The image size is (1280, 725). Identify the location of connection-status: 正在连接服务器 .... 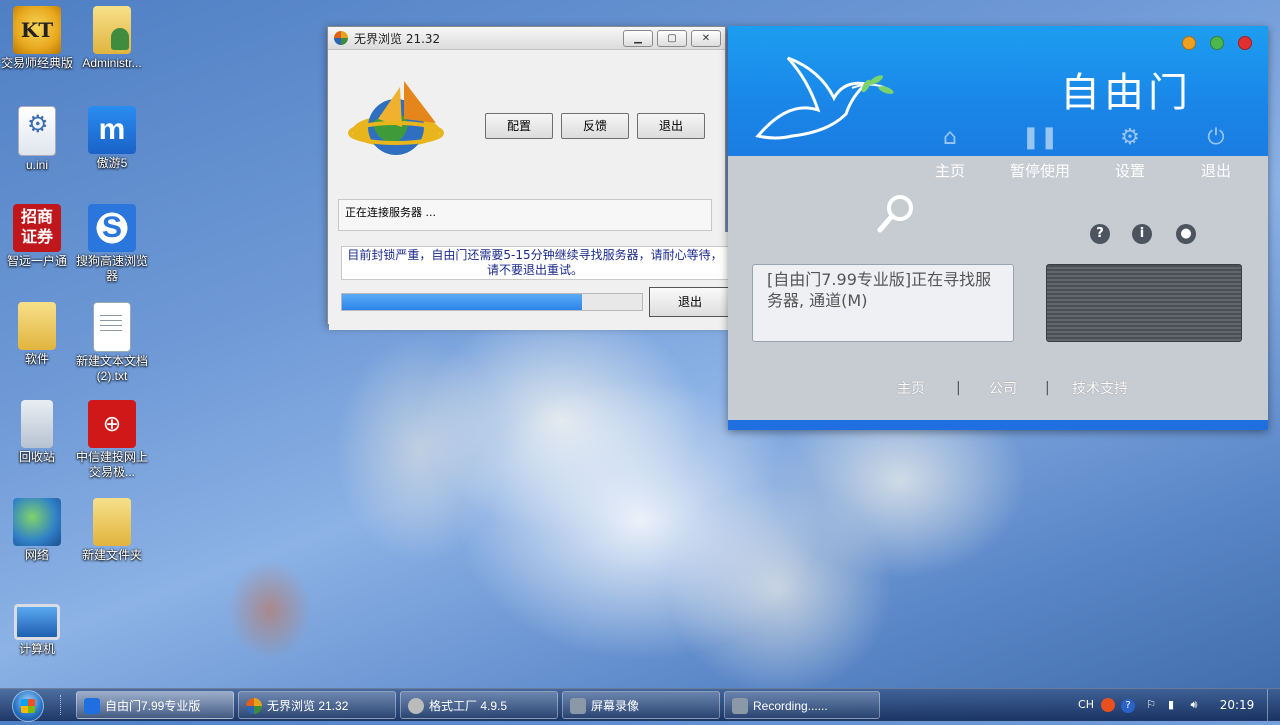
(525, 215).